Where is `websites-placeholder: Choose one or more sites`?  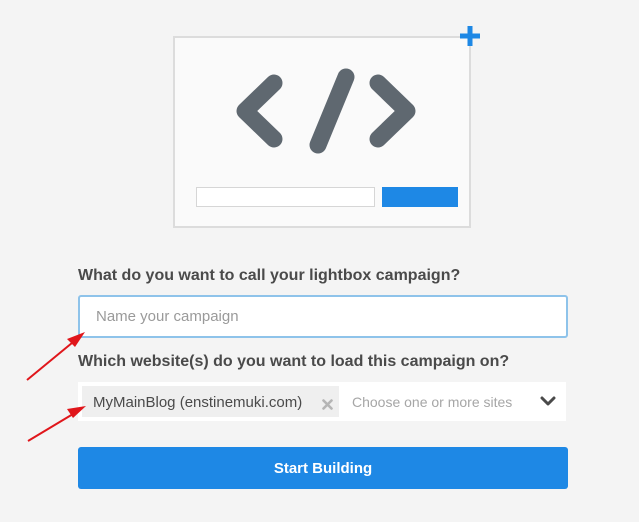
websites-placeholder: Choose one or more sites is located at coordinates (432, 402).